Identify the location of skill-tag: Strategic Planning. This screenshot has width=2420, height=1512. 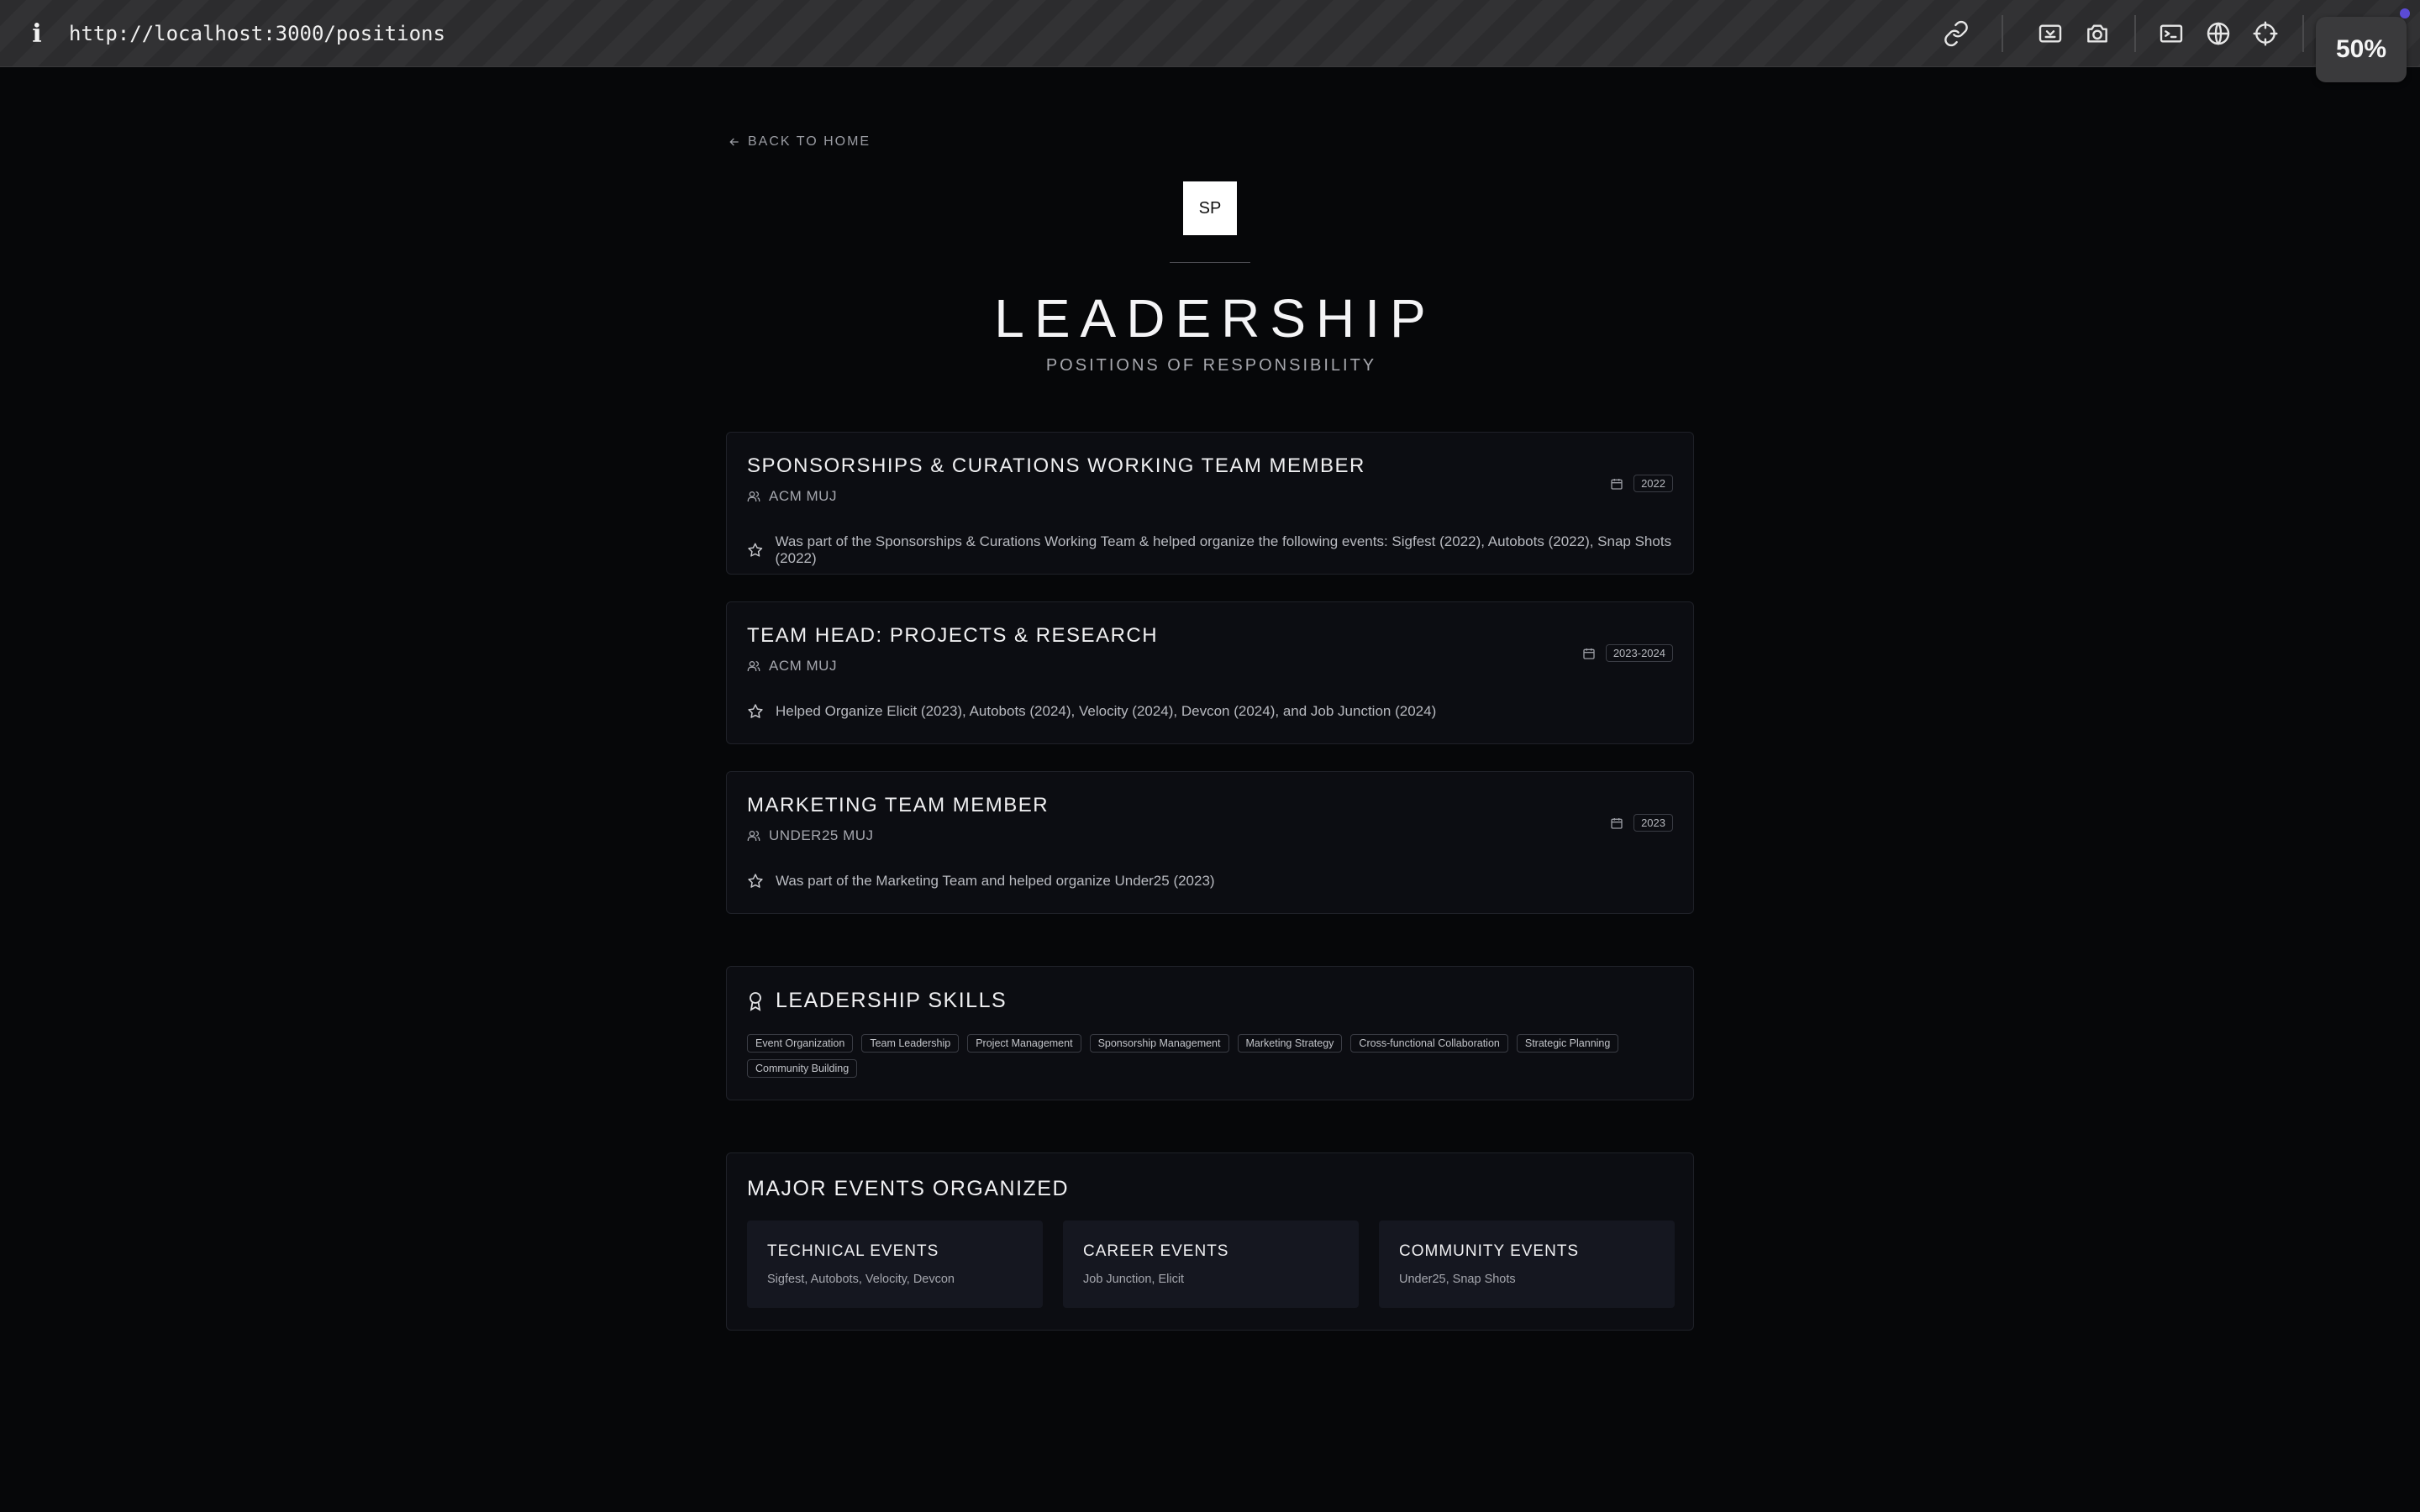
(1567, 1043).